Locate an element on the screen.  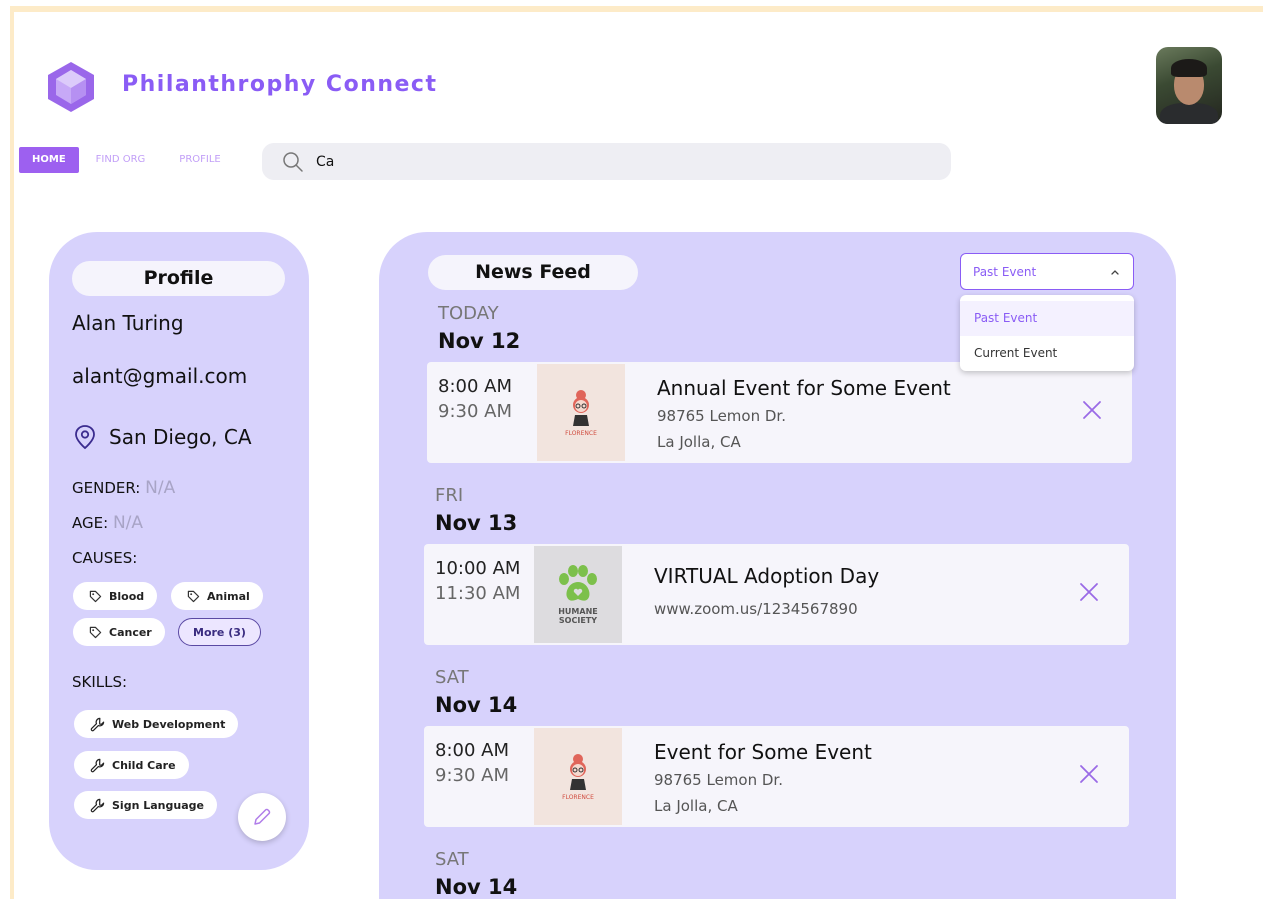
search-input is located at coordinates (616, 161).